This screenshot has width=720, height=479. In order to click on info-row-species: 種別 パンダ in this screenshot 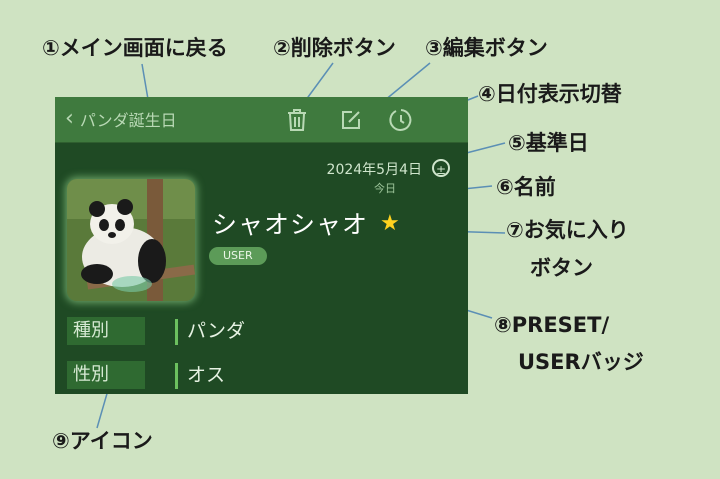, I will do `click(262, 334)`.